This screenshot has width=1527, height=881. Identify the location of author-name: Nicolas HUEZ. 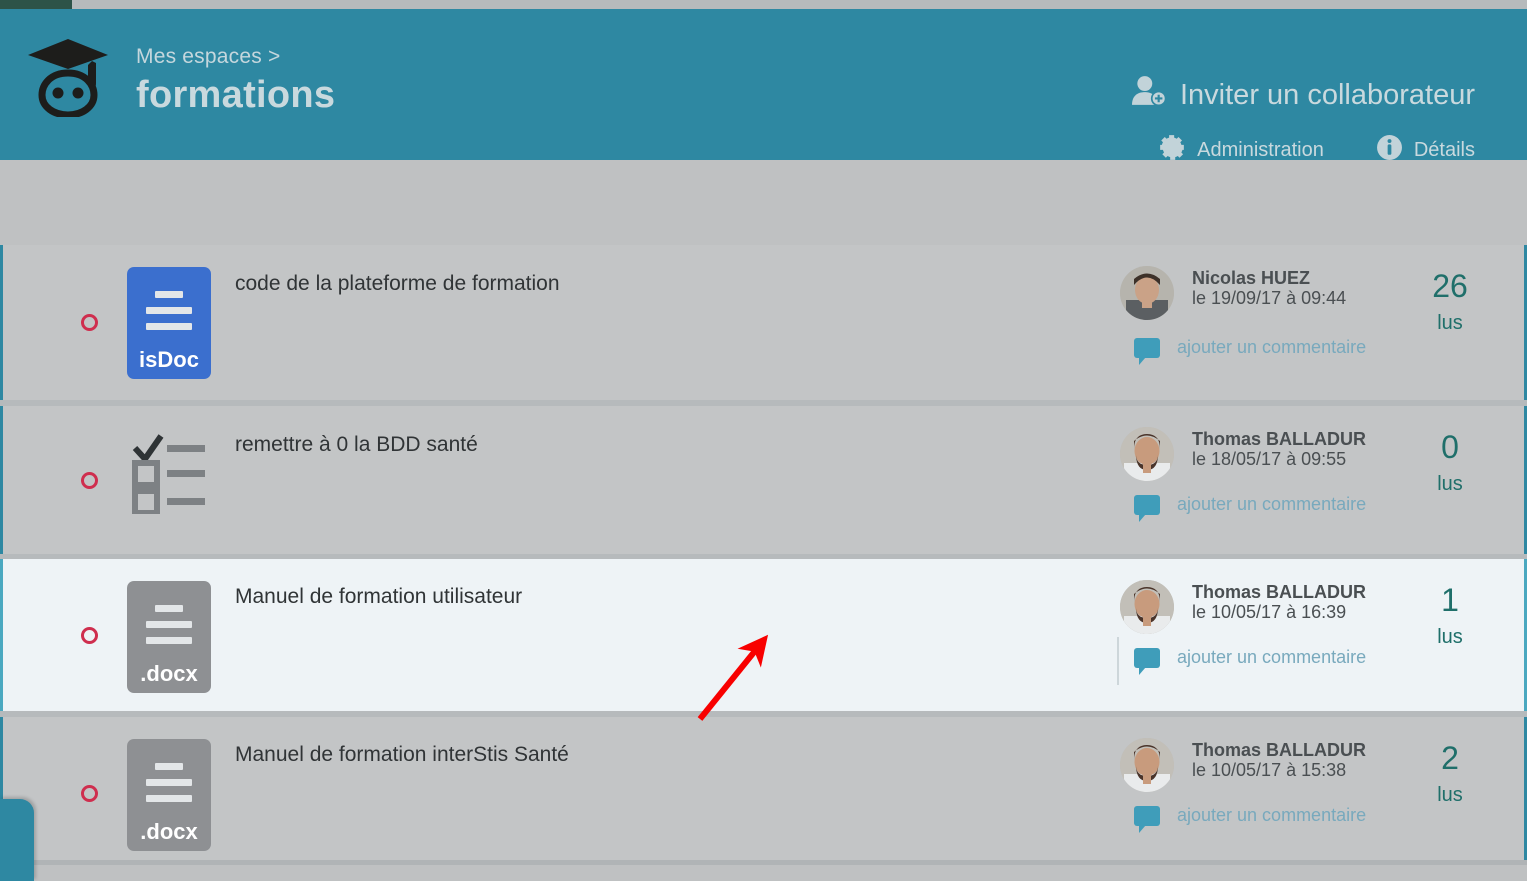
(1251, 278).